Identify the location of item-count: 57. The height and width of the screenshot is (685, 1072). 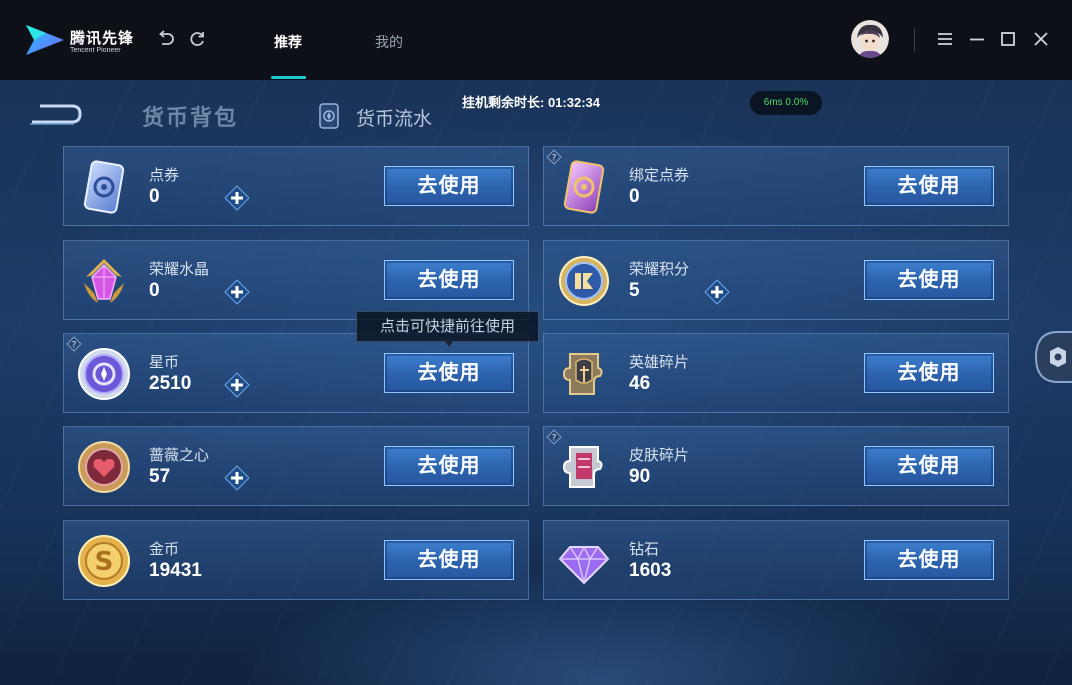
(160, 476).